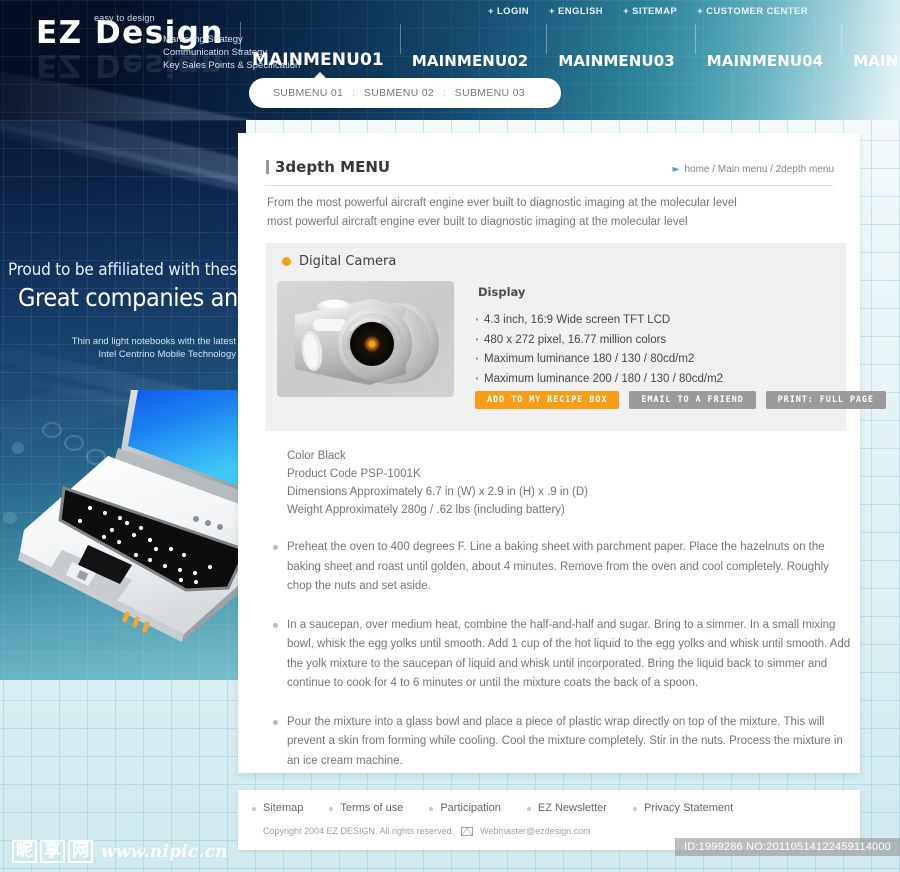 Image resolution: width=900 pixels, height=872 pixels. Describe the element at coordinates (682, 808) in the screenshot. I see `footer-link-privacy: Privacy Statement` at that location.